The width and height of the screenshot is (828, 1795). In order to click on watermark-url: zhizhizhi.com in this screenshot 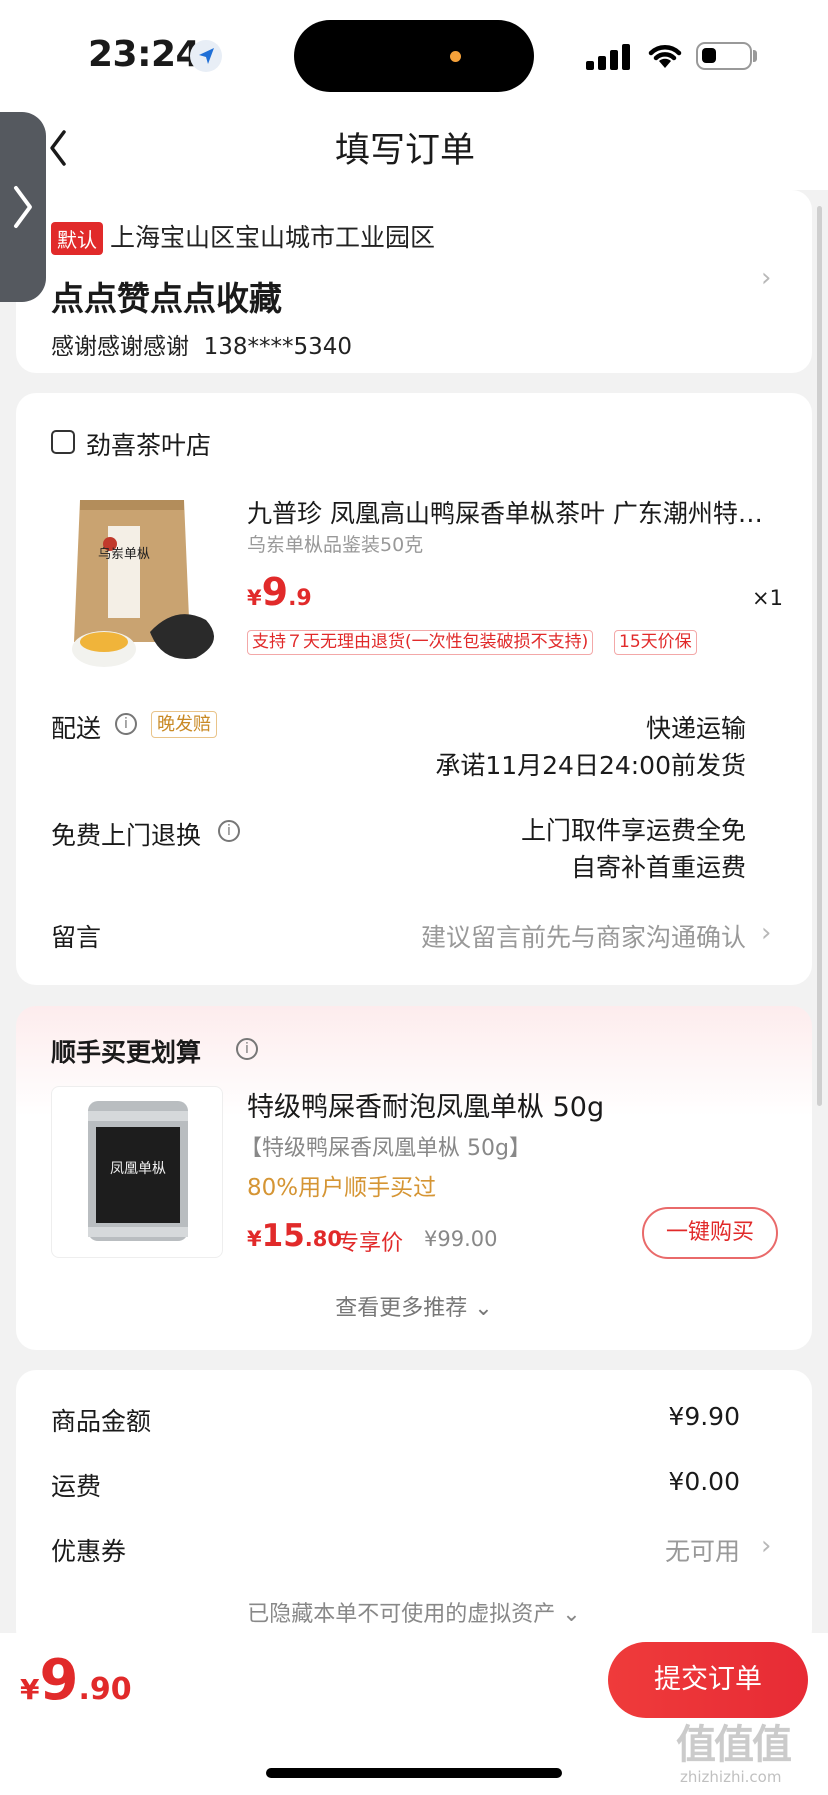, I will do `click(731, 1777)`.